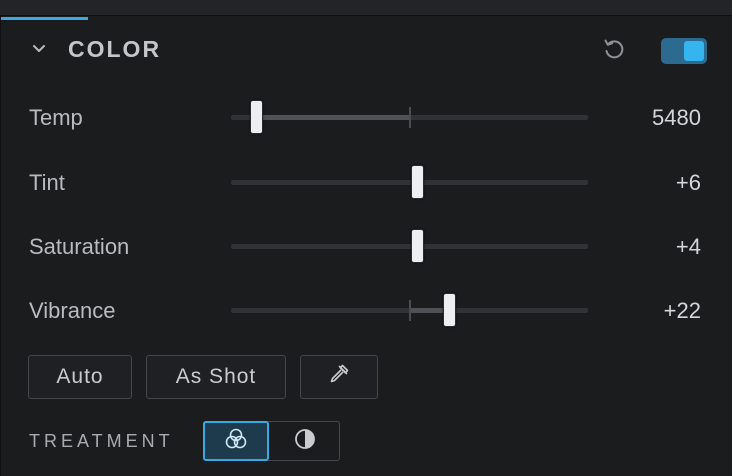 The width and height of the screenshot is (732, 476). Describe the element at coordinates (676, 118) in the screenshot. I see `temp-value: 5480` at that location.